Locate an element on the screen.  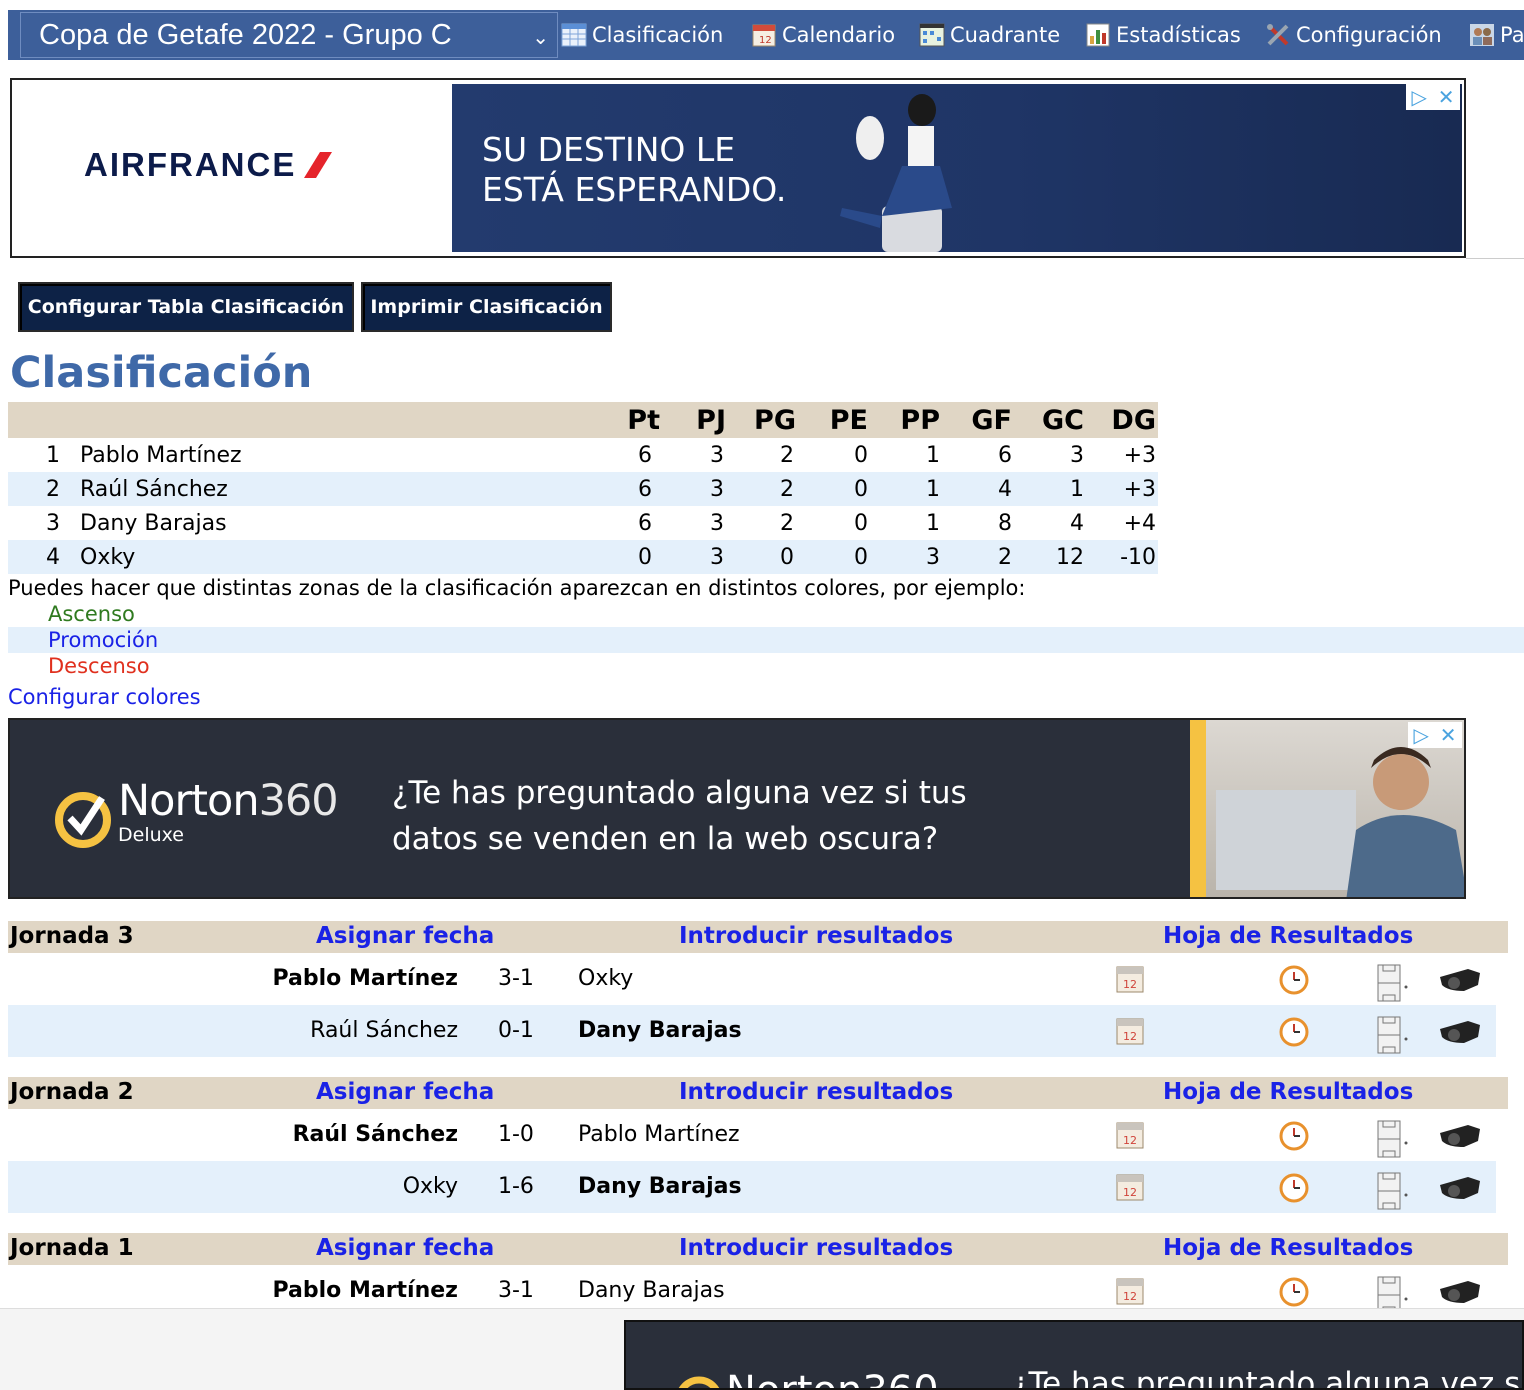
header-dg: DG is located at coordinates (1128, 420).